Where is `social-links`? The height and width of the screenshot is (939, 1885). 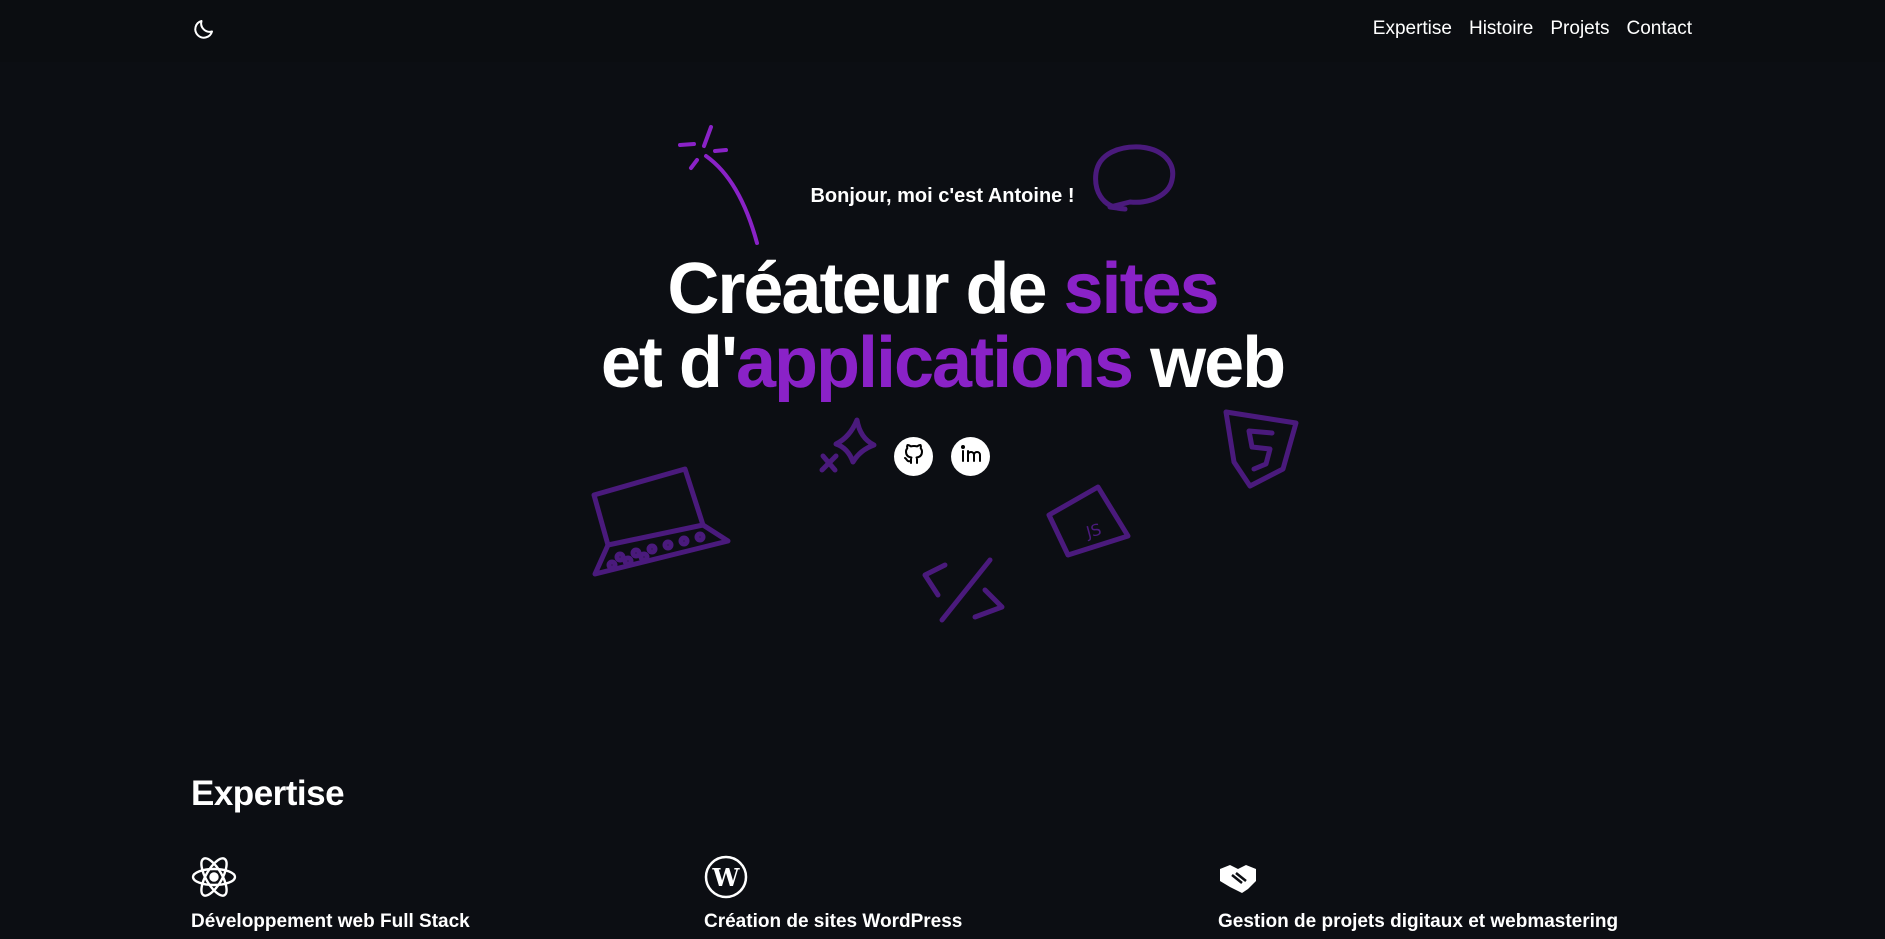
social-links is located at coordinates (942, 456).